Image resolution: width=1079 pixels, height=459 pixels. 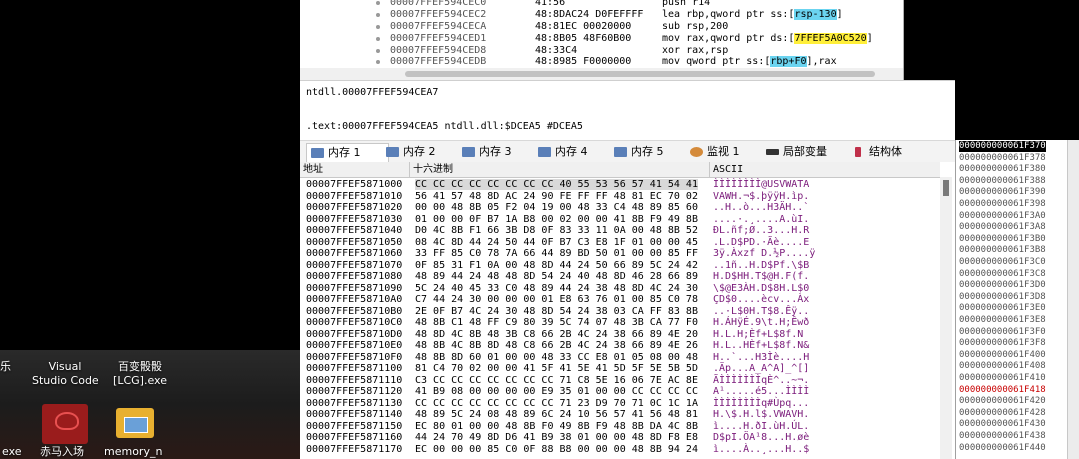 I want to click on dump-ascii: ÐL.ñf;Ø..3...H.R, so click(x=761, y=230).